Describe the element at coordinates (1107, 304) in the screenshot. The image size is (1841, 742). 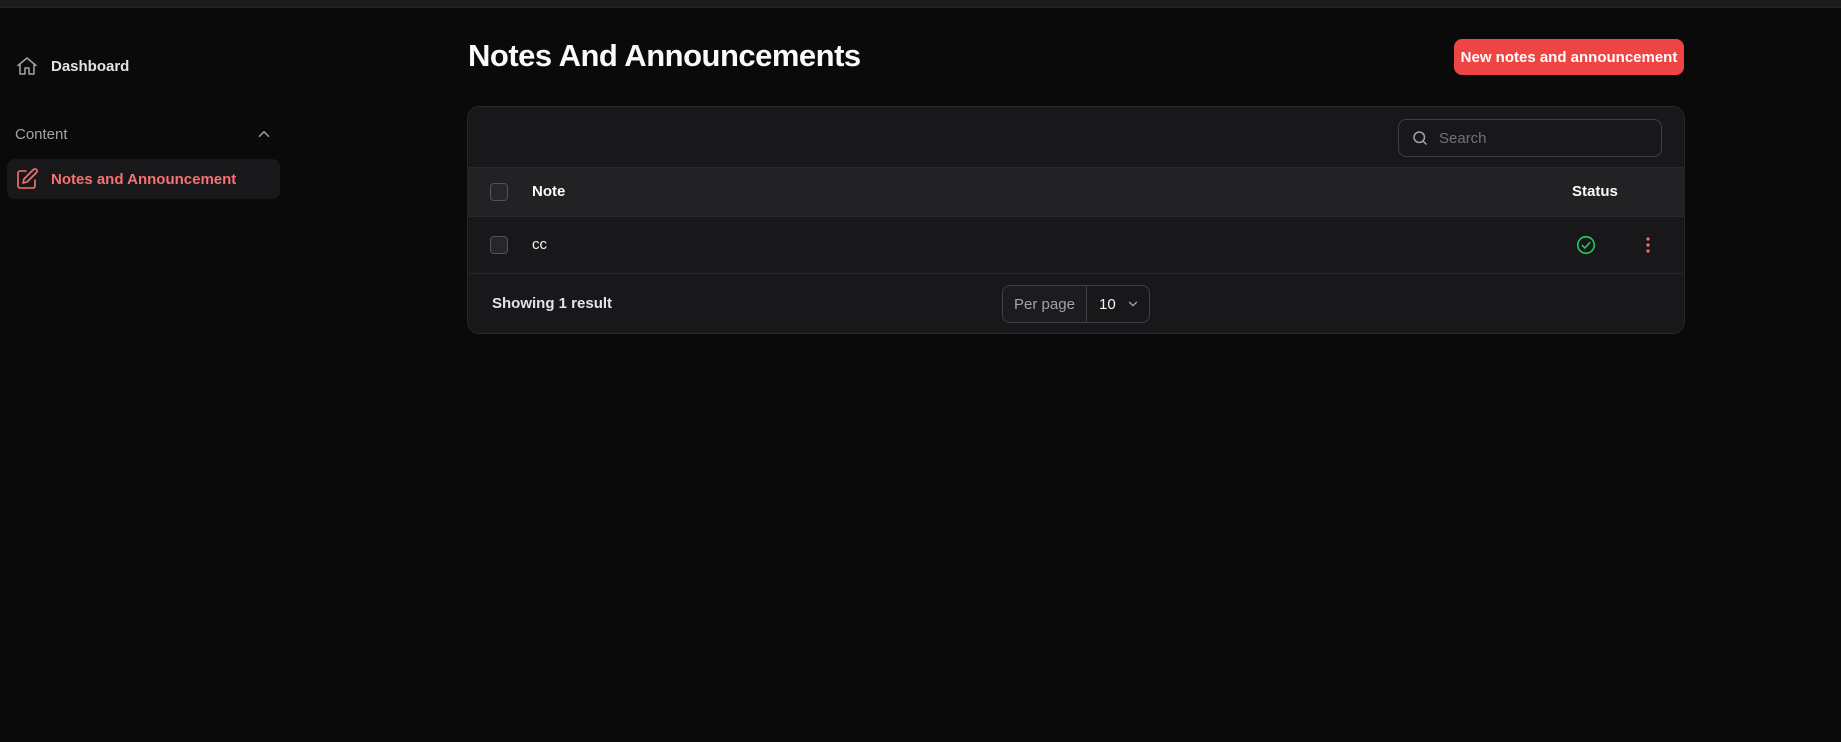
I see `per-page-value: 10` at that location.